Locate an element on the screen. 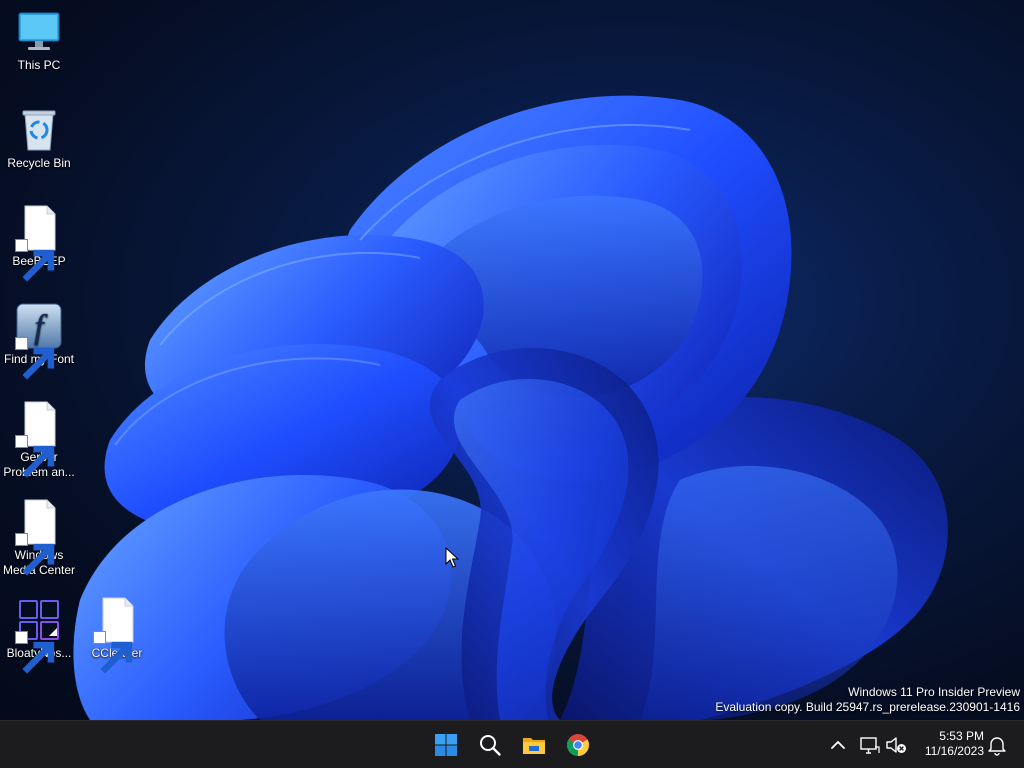 This screenshot has height=768, width=1024. windows-logo-icon is located at coordinates (446, 745).